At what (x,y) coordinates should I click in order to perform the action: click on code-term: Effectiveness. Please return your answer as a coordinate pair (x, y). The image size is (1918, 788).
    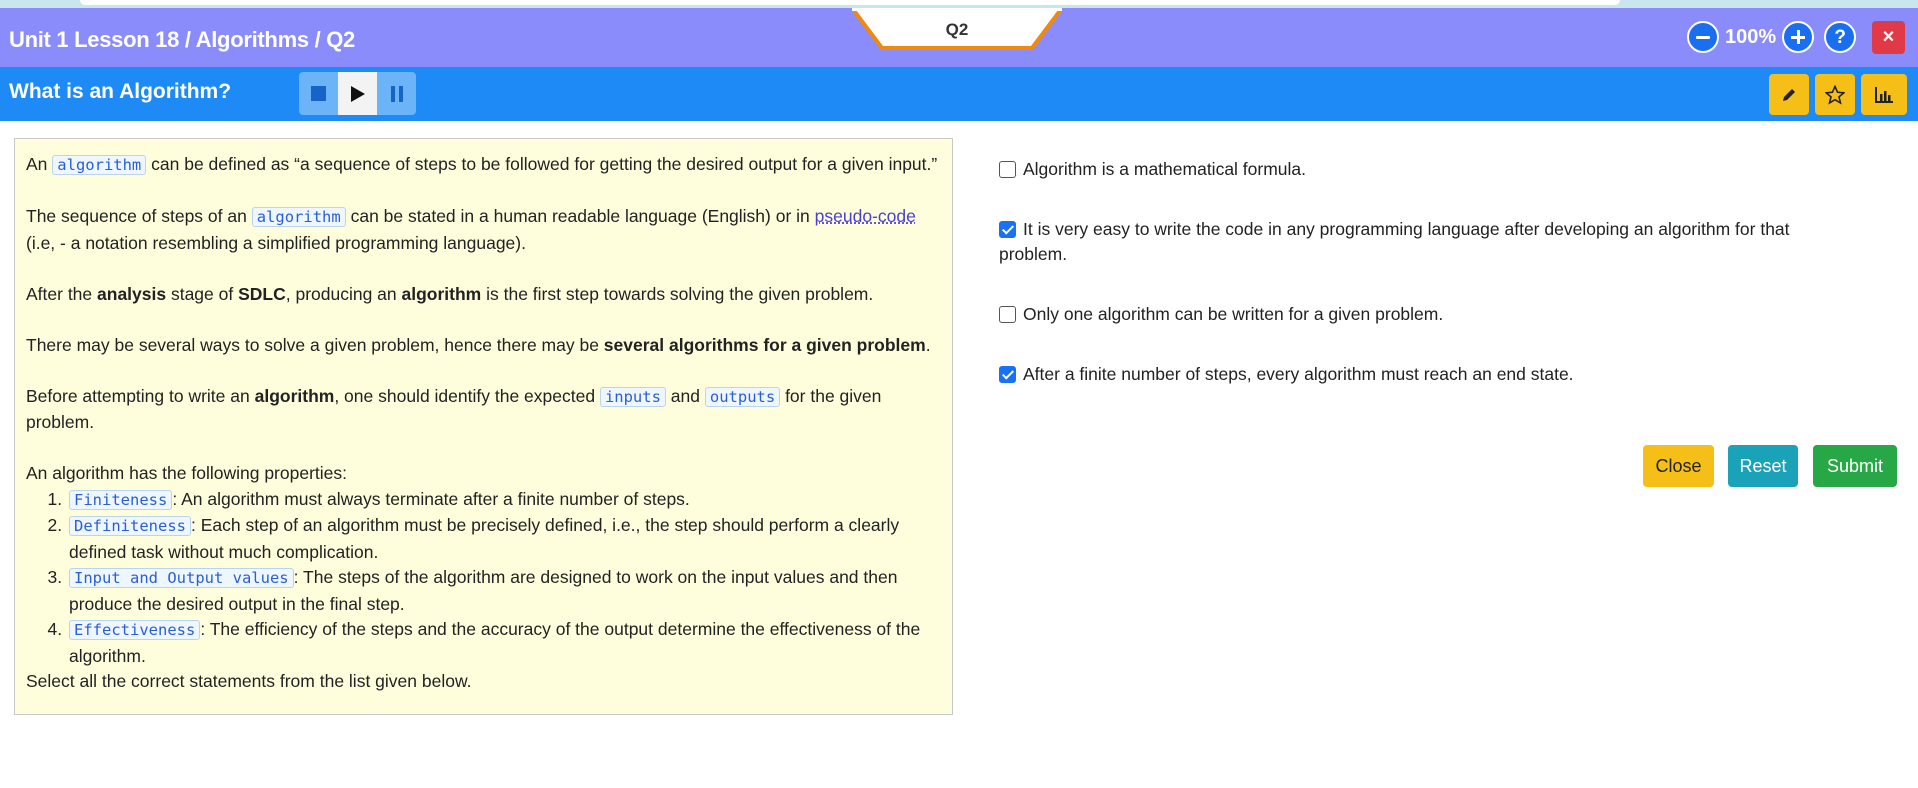
    Looking at the image, I should click on (135, 630).